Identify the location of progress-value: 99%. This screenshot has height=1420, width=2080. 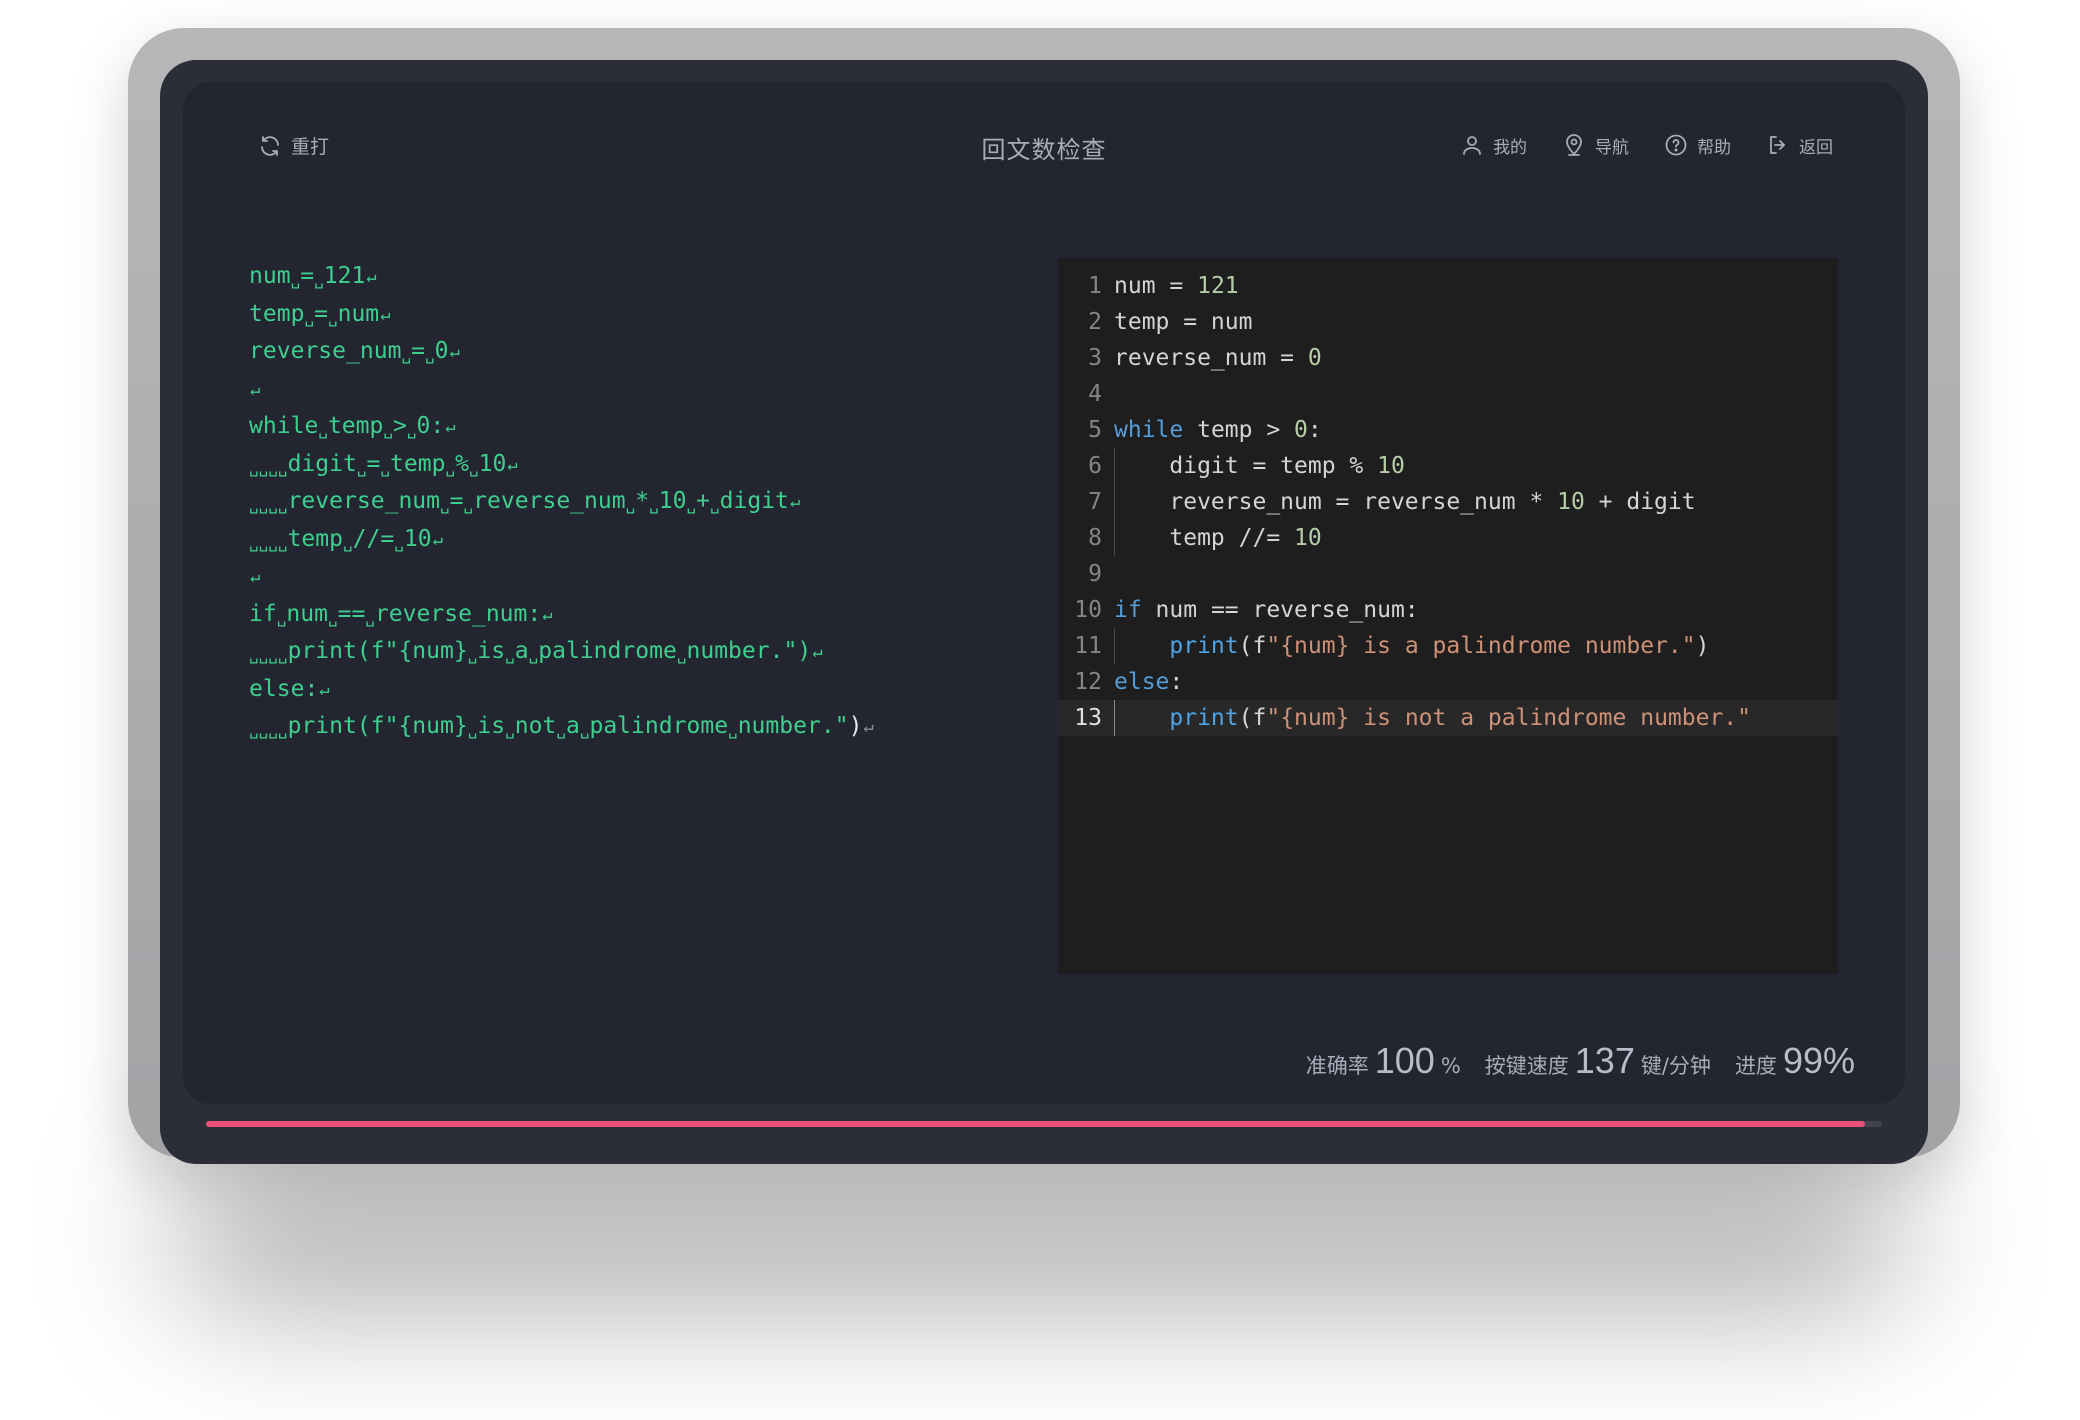
(1818, 1060).